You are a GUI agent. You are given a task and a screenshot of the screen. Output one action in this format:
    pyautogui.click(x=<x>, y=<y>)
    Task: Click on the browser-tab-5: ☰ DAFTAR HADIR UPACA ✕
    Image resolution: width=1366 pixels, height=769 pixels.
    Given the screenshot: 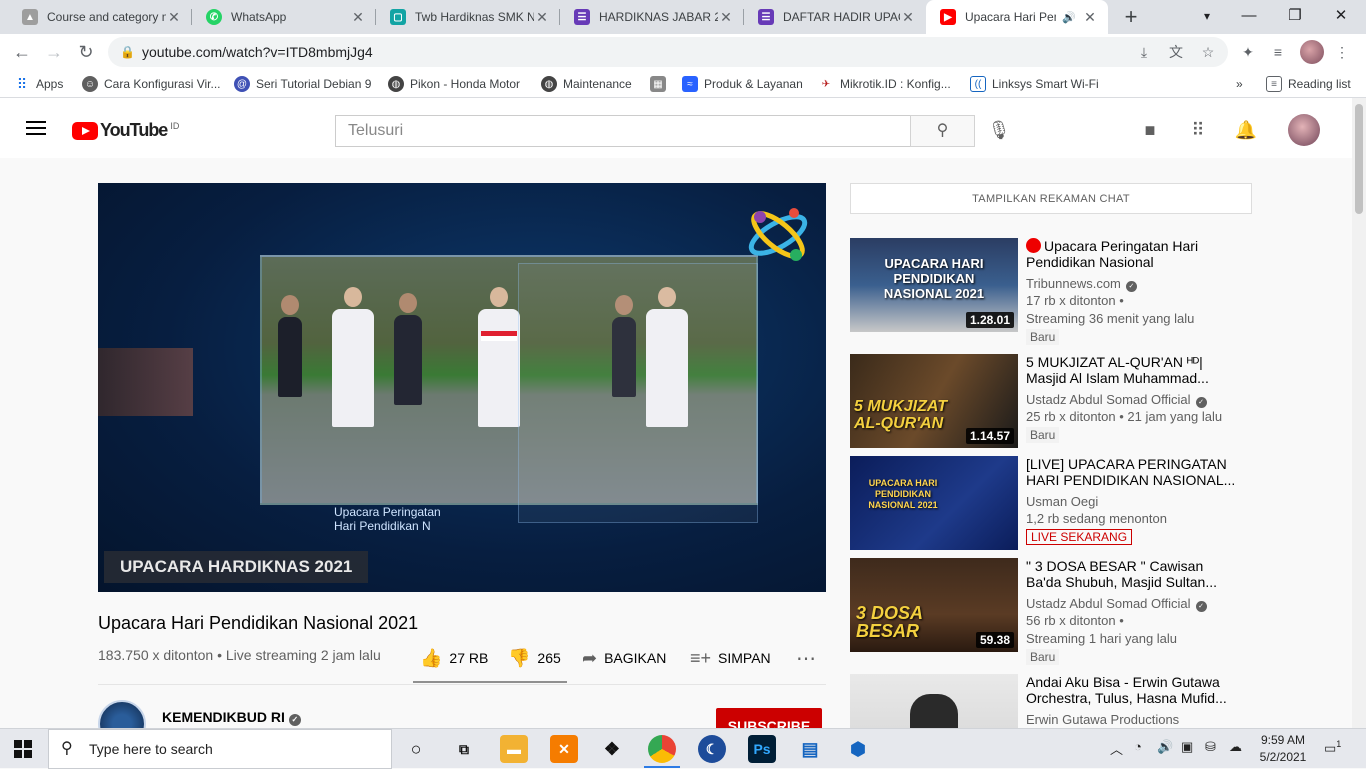 What is the action you would take?
    pyautogui.click(x=835, y=17)
    